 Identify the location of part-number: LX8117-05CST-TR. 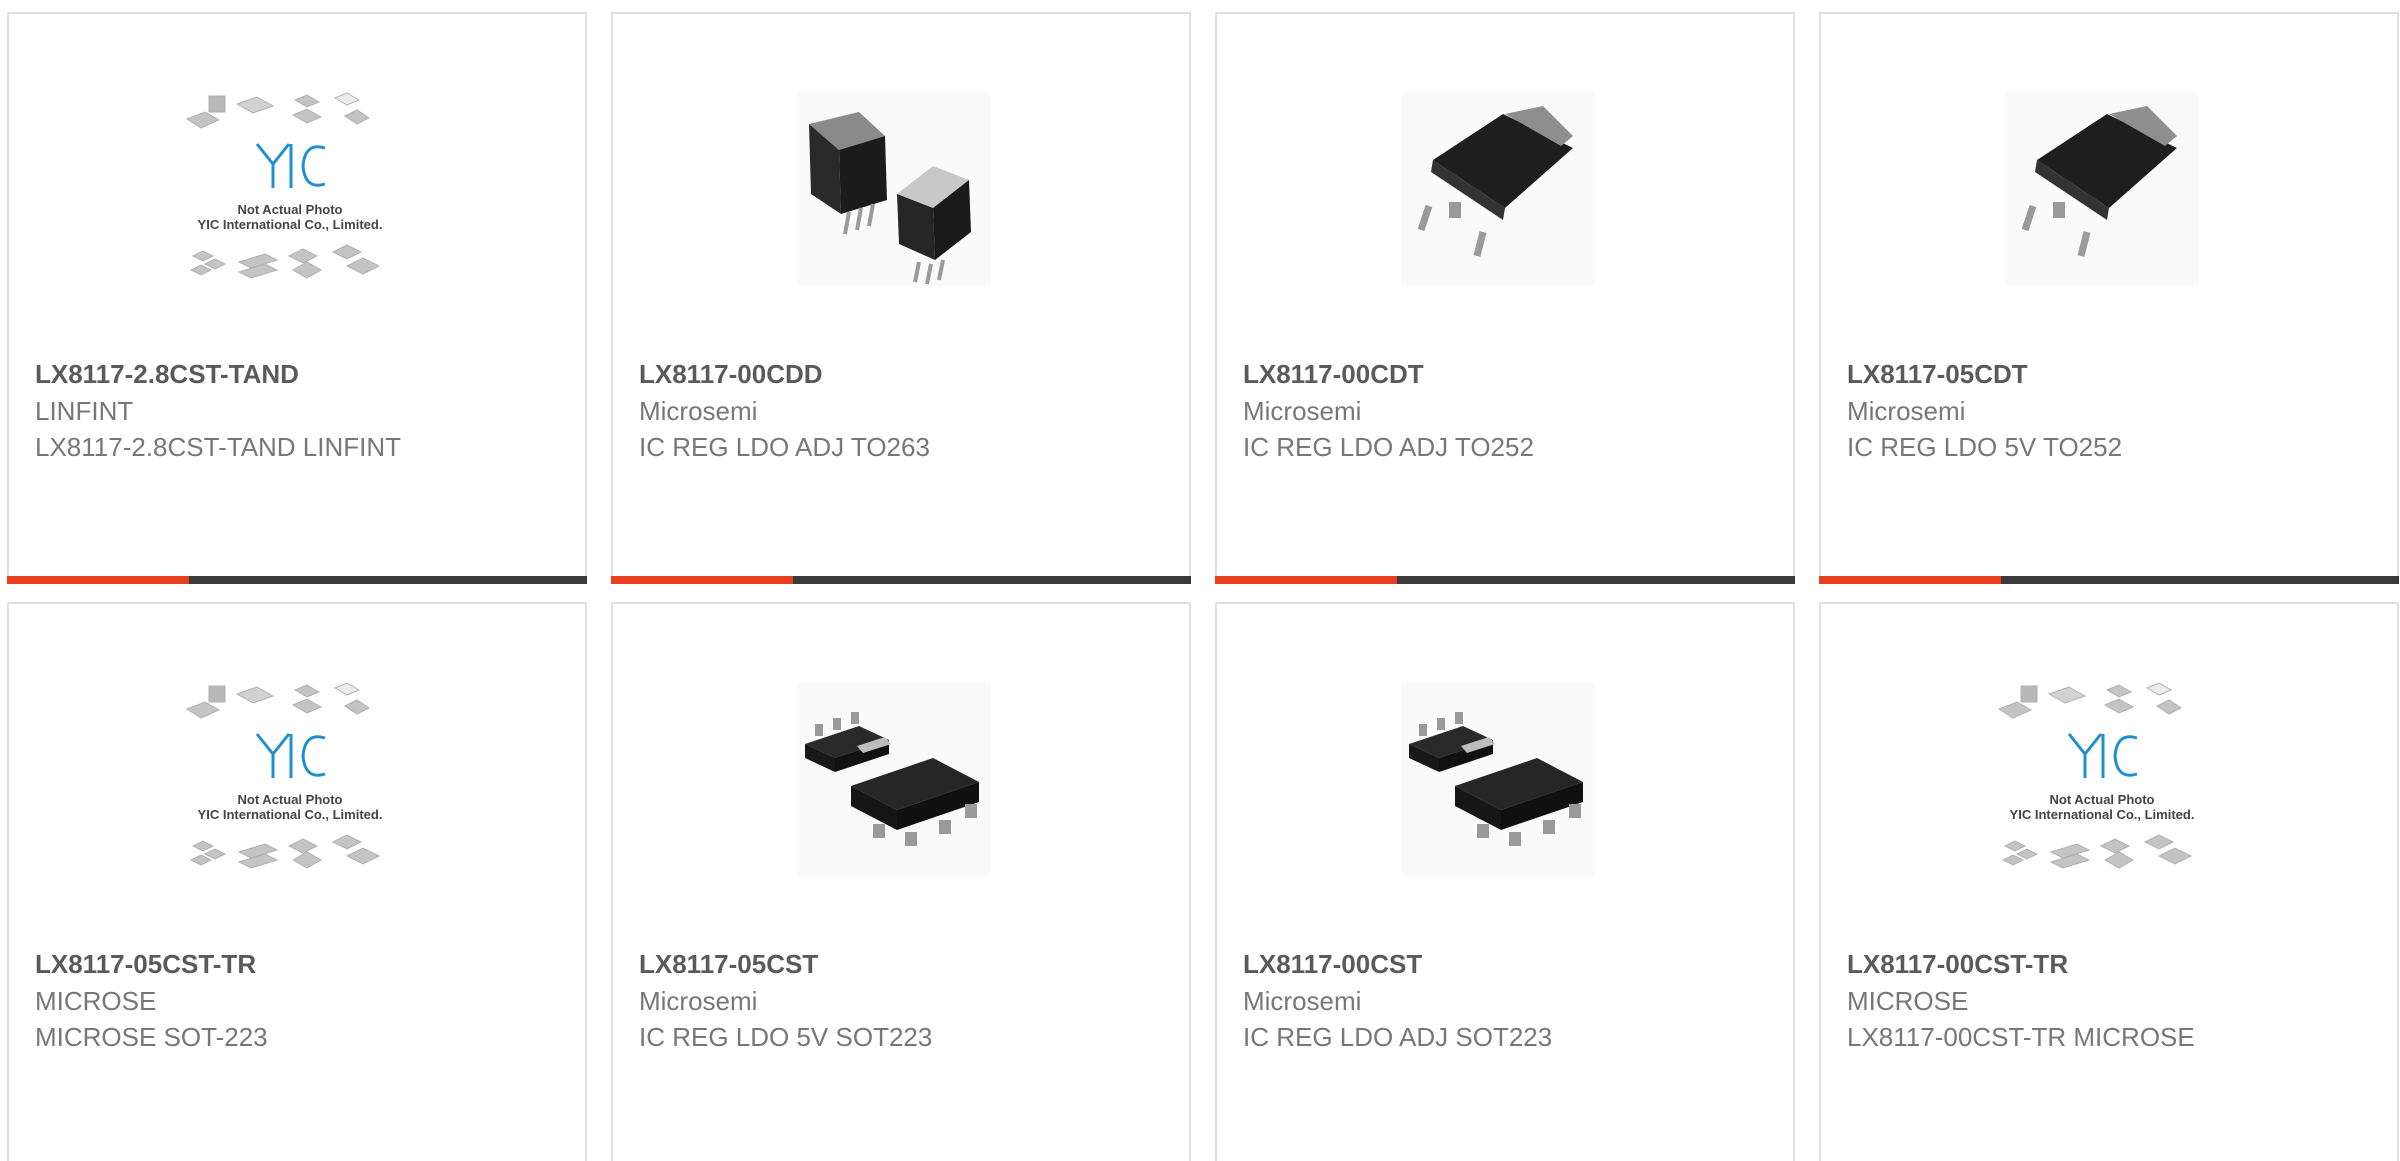
(145, 964).